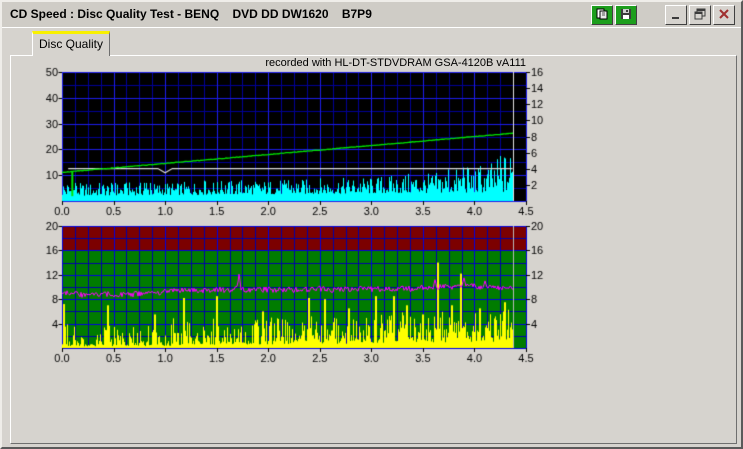  I want to click on restore-icon, so click(700, 15).